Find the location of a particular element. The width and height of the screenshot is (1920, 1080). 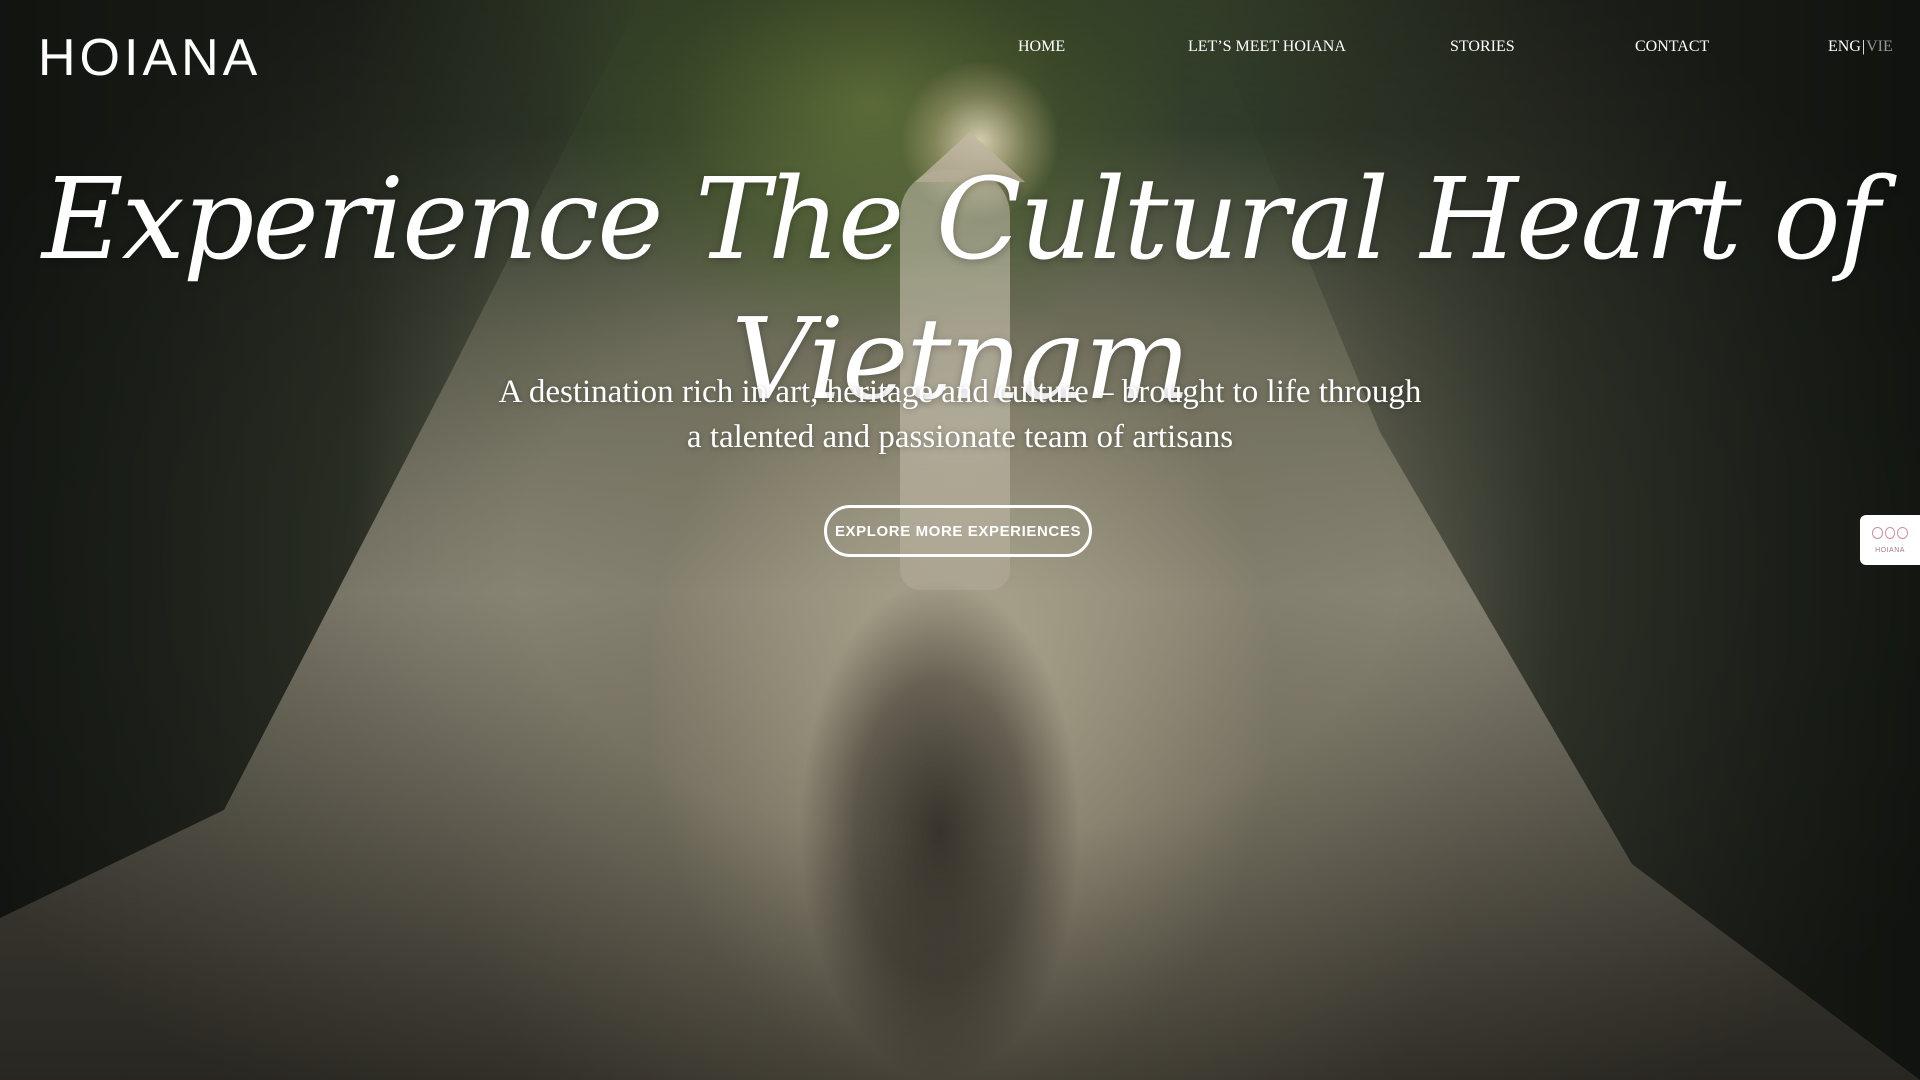

main-nav: HOME LET’S MEET HOIANA STORIES CONTACT is located at coordinates (960, 50).